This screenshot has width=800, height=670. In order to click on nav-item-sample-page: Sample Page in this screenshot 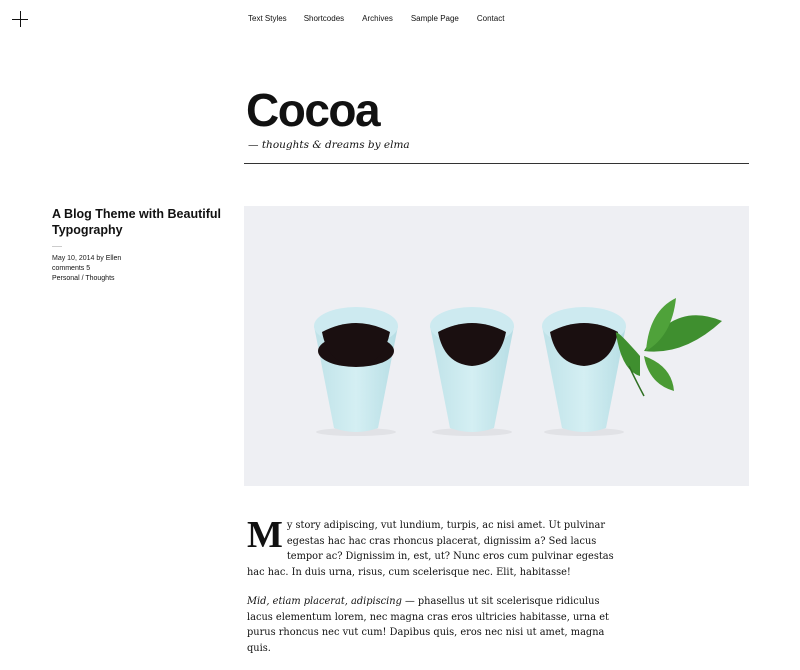, I will do `click(435, 18)`.